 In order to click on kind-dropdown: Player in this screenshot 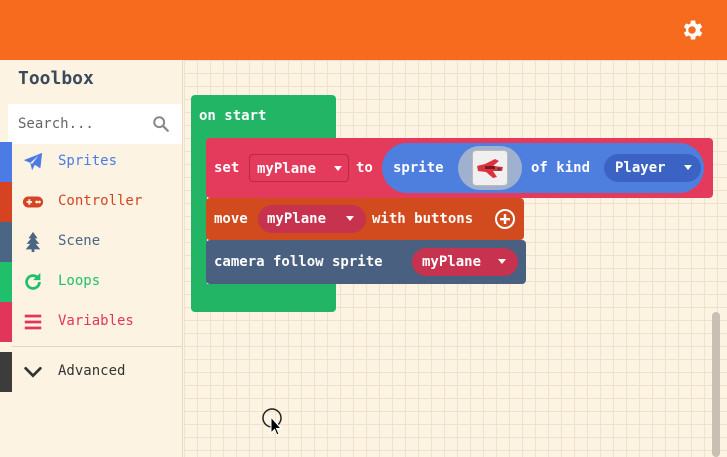, I will do `click(652, 168)`.